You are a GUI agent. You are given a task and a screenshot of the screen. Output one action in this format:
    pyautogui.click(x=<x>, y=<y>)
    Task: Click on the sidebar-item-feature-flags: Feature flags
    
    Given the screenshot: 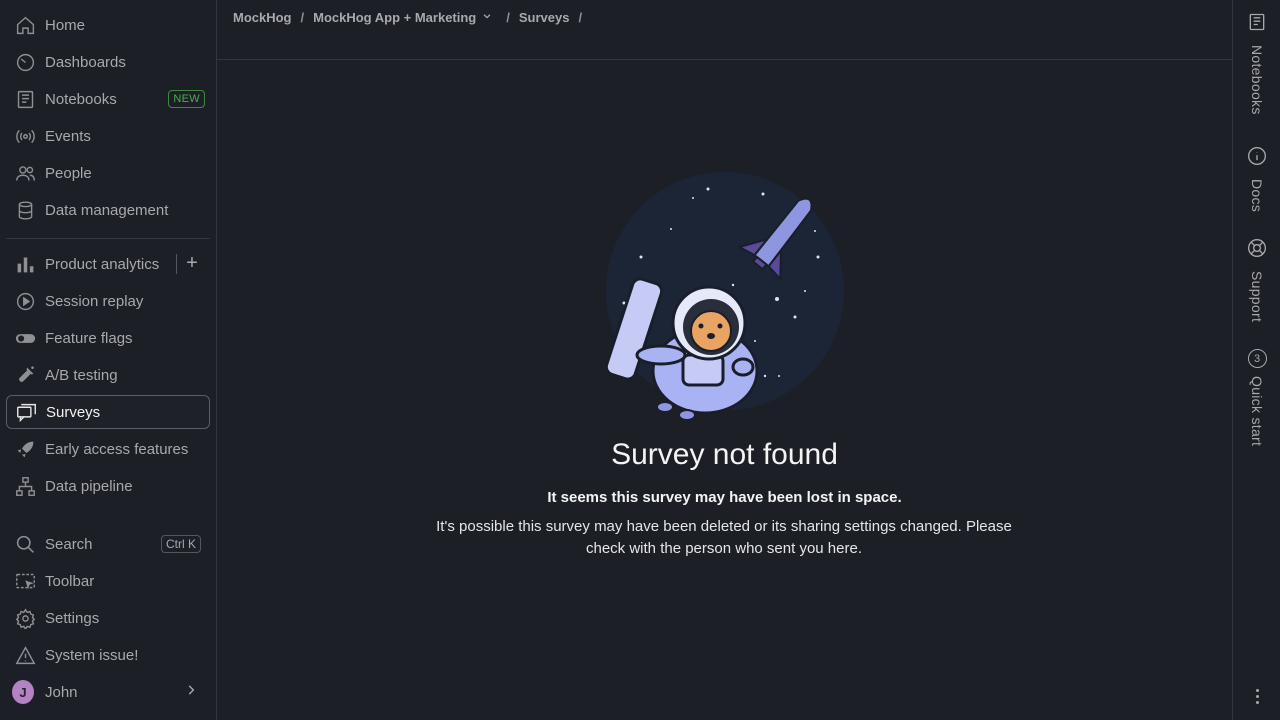 What is the action you would take?
    pyautogui.click(x=108, y=338)
    